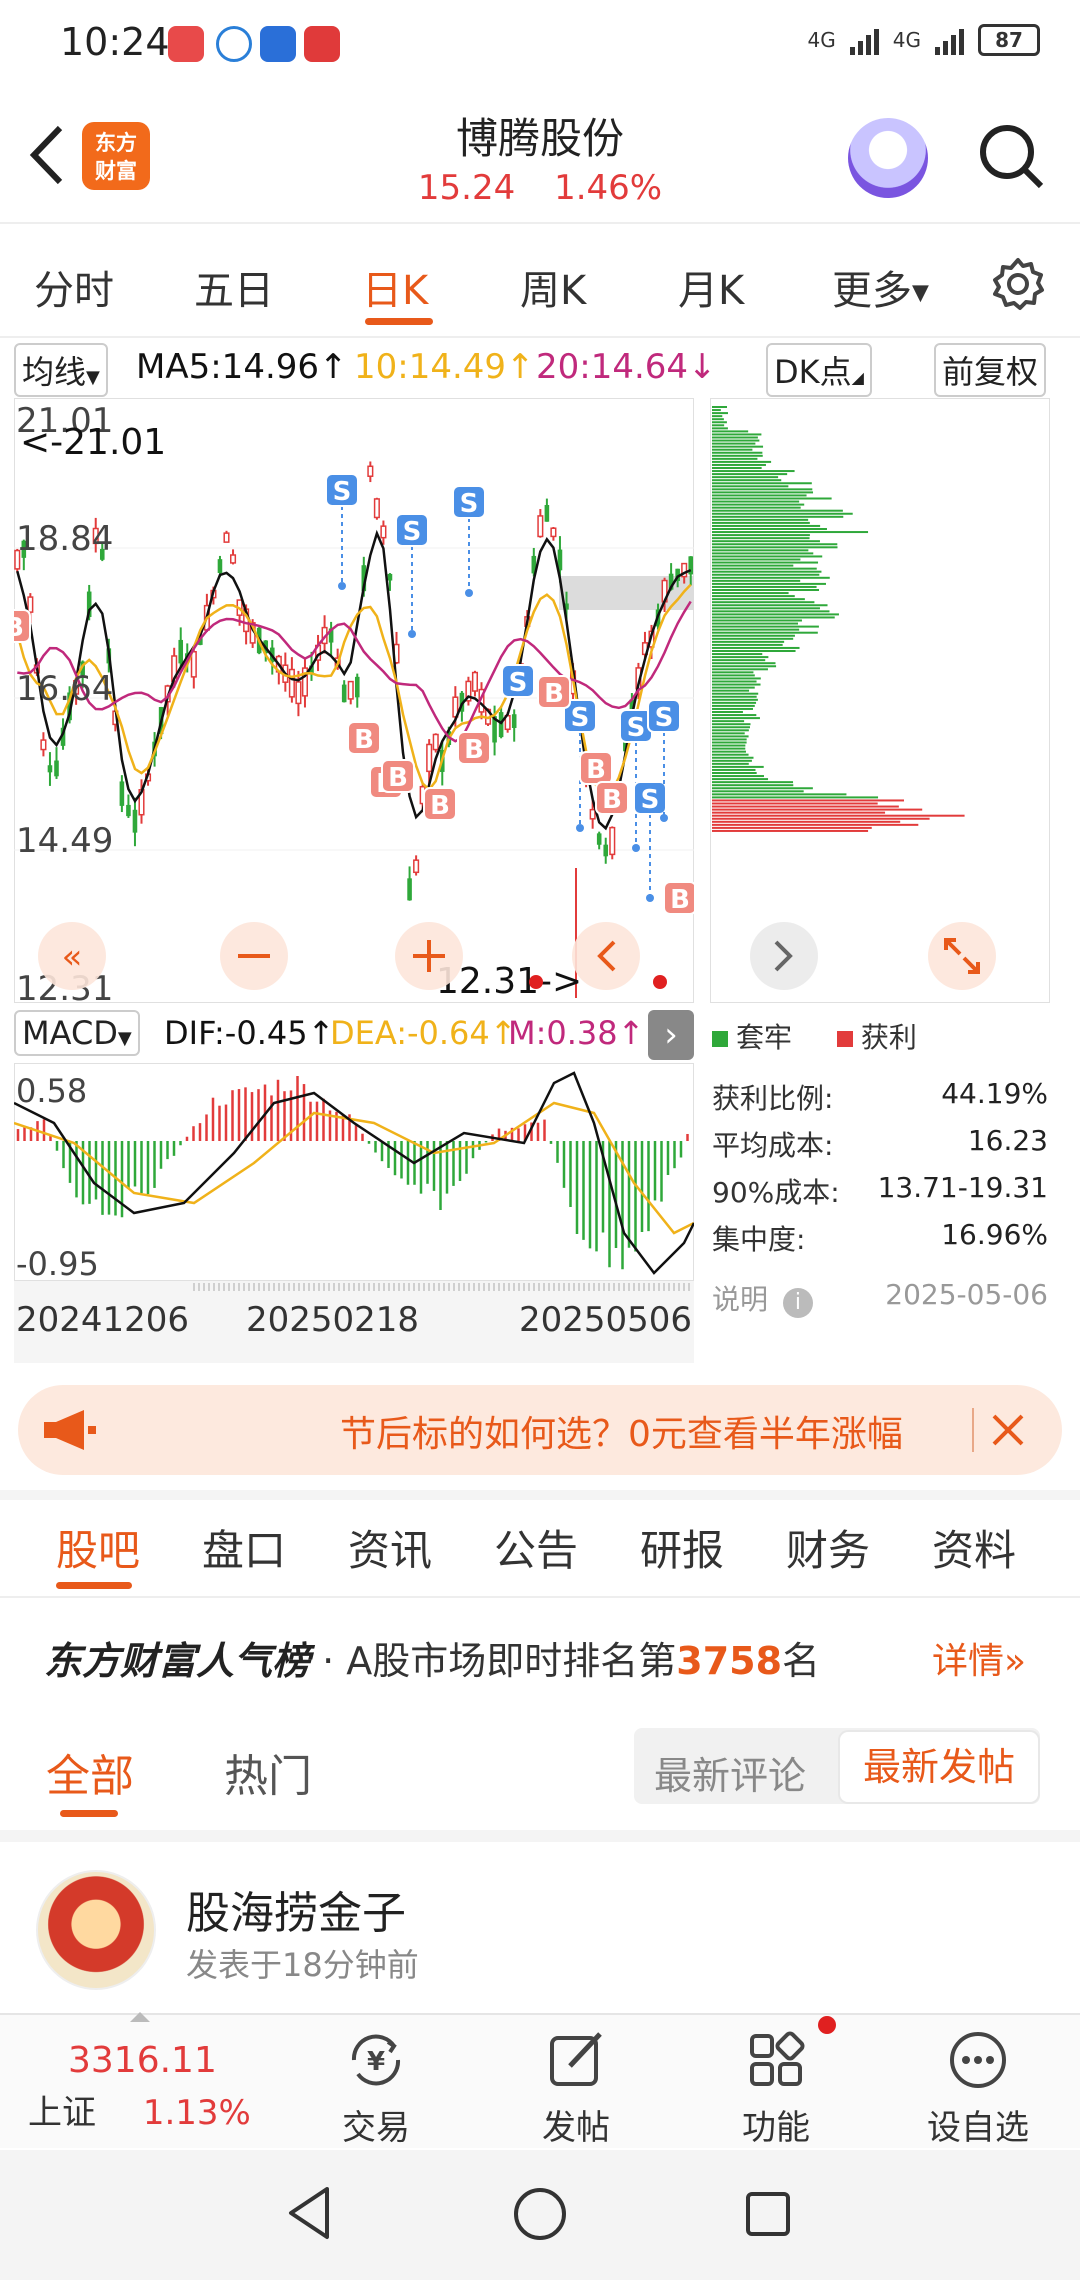  I want to click on tab-five-day: 五日, so click(234, 287).